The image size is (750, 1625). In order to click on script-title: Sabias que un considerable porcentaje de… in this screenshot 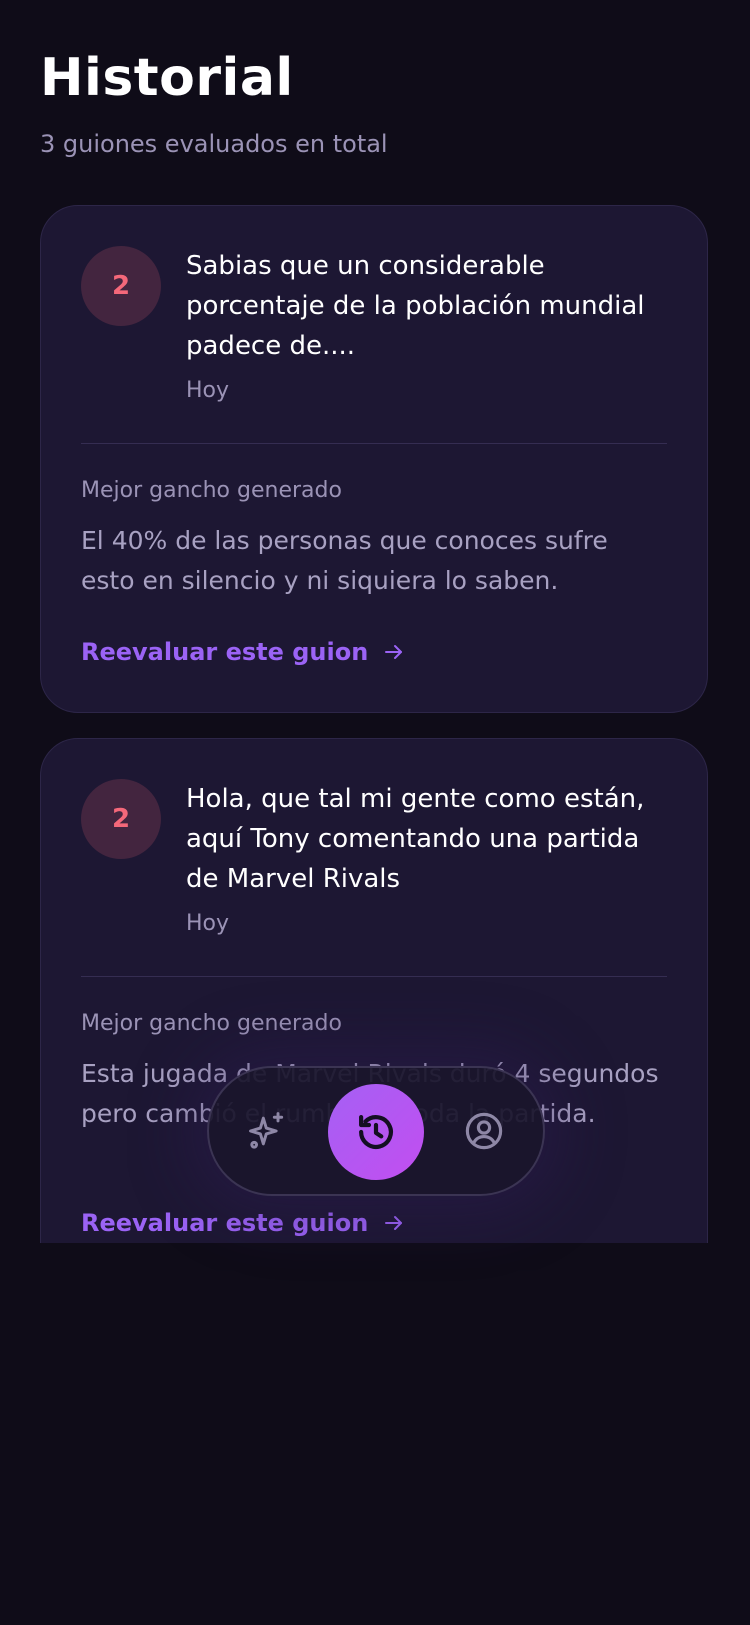, I will do `click(415, 306)`.